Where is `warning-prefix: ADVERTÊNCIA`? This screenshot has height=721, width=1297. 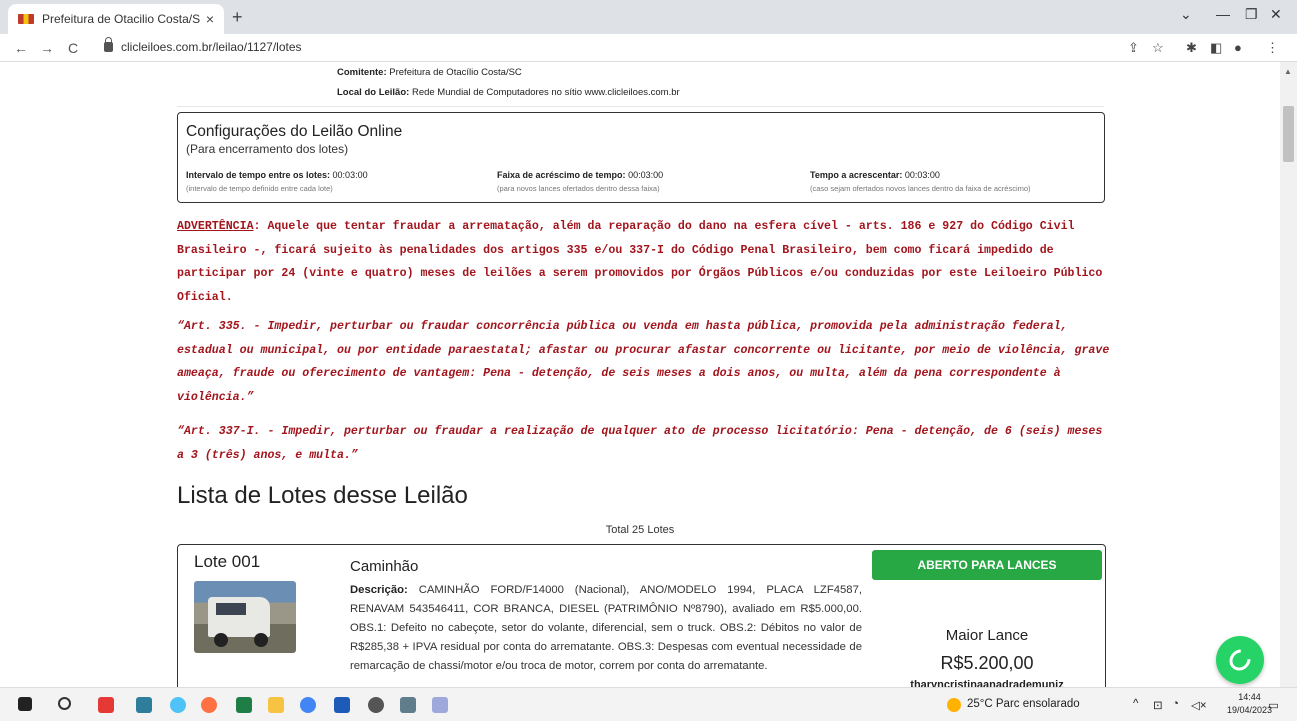 warning-prefix: ADVERTÊNCIA is located at coordinates (215, 226).